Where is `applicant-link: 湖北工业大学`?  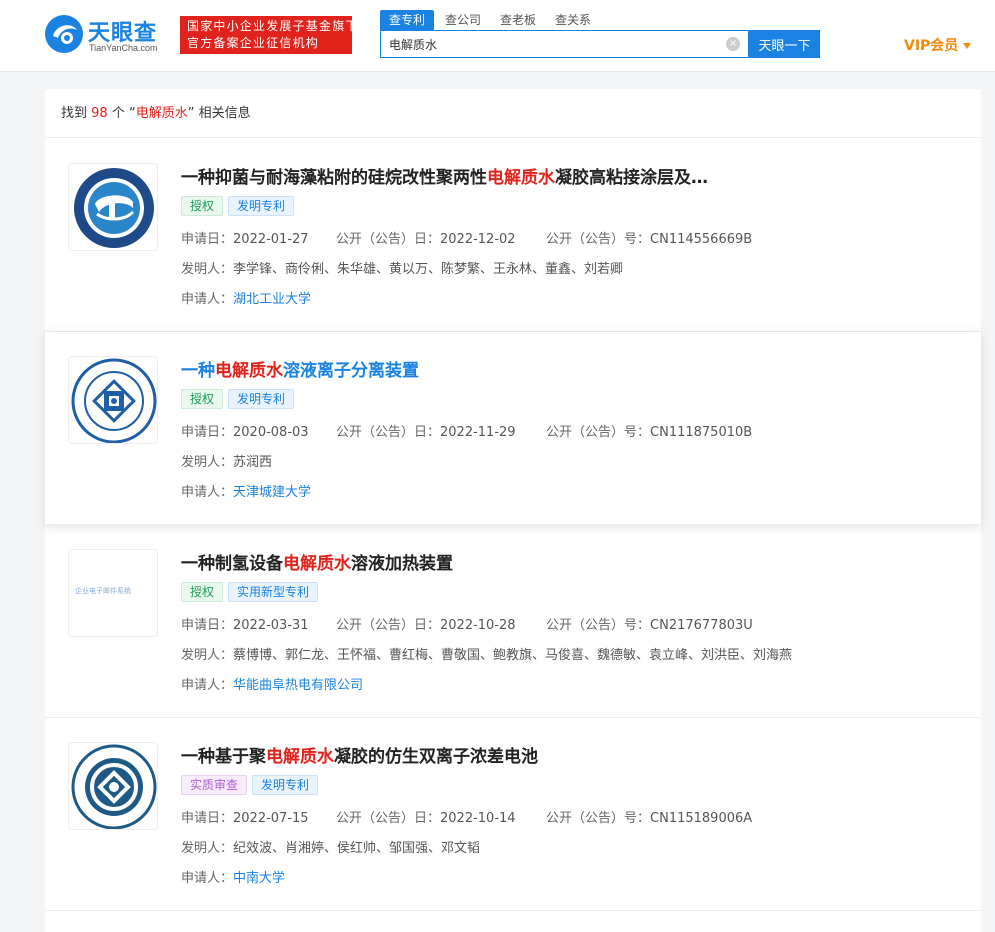 applicant-link: 湖北工业大学 is located at coordinates (272, 299).